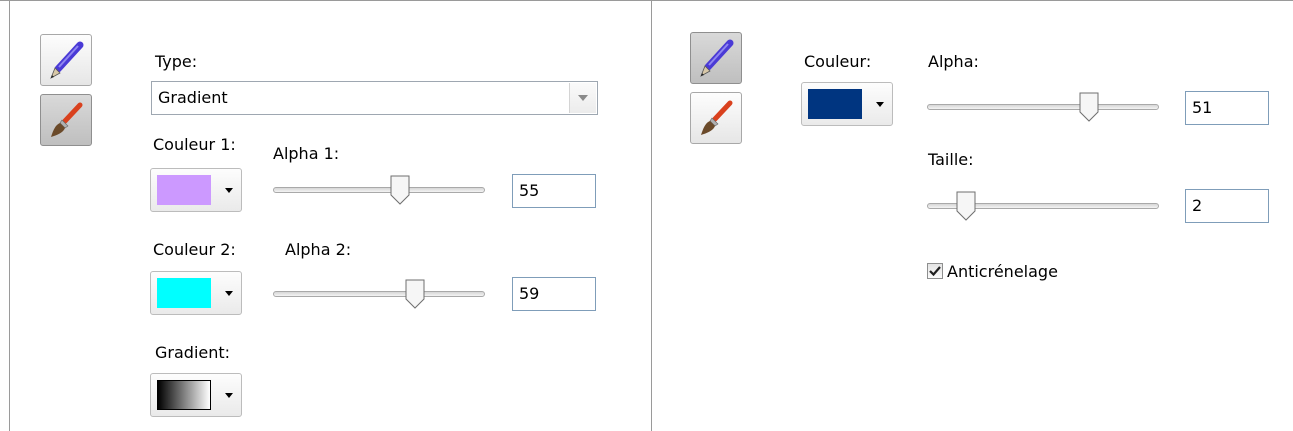  I want to click on gradient-swatch, so click(184, 395).